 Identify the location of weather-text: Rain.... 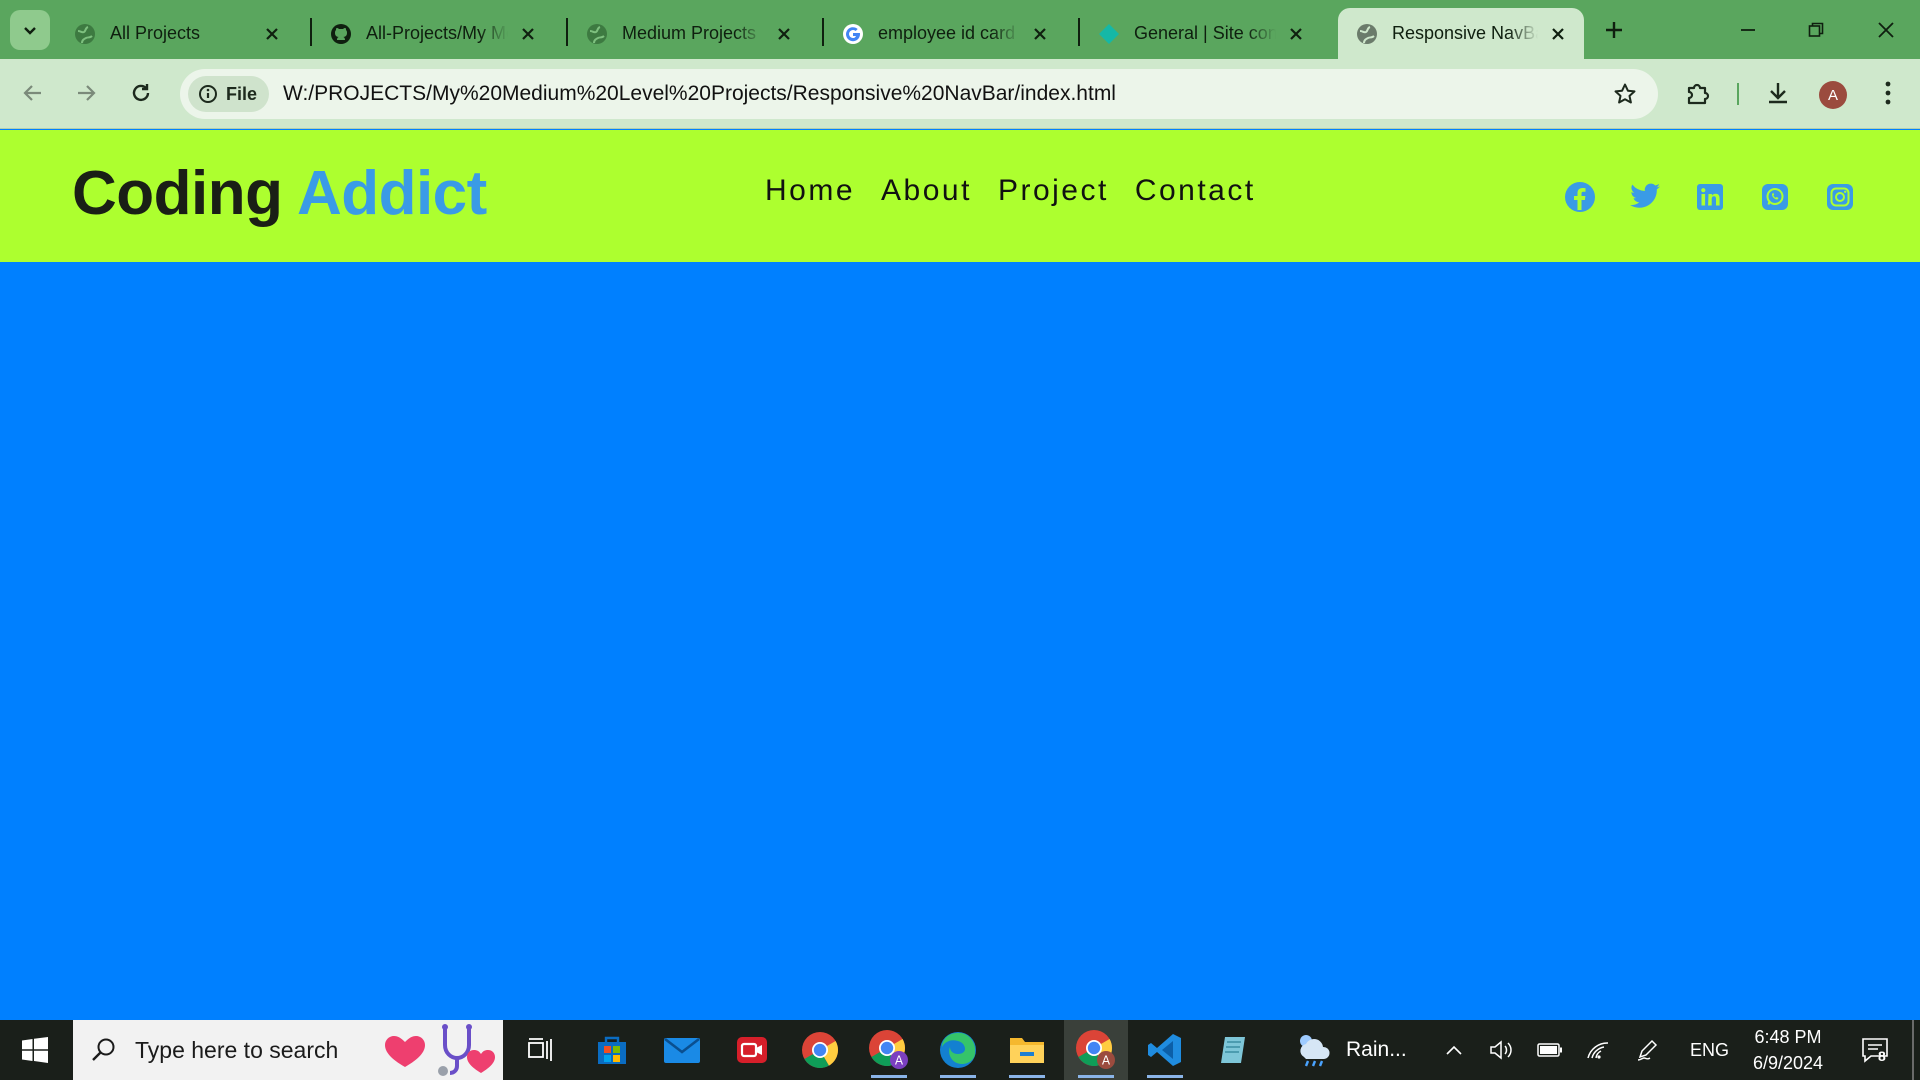
(1376, 1049).